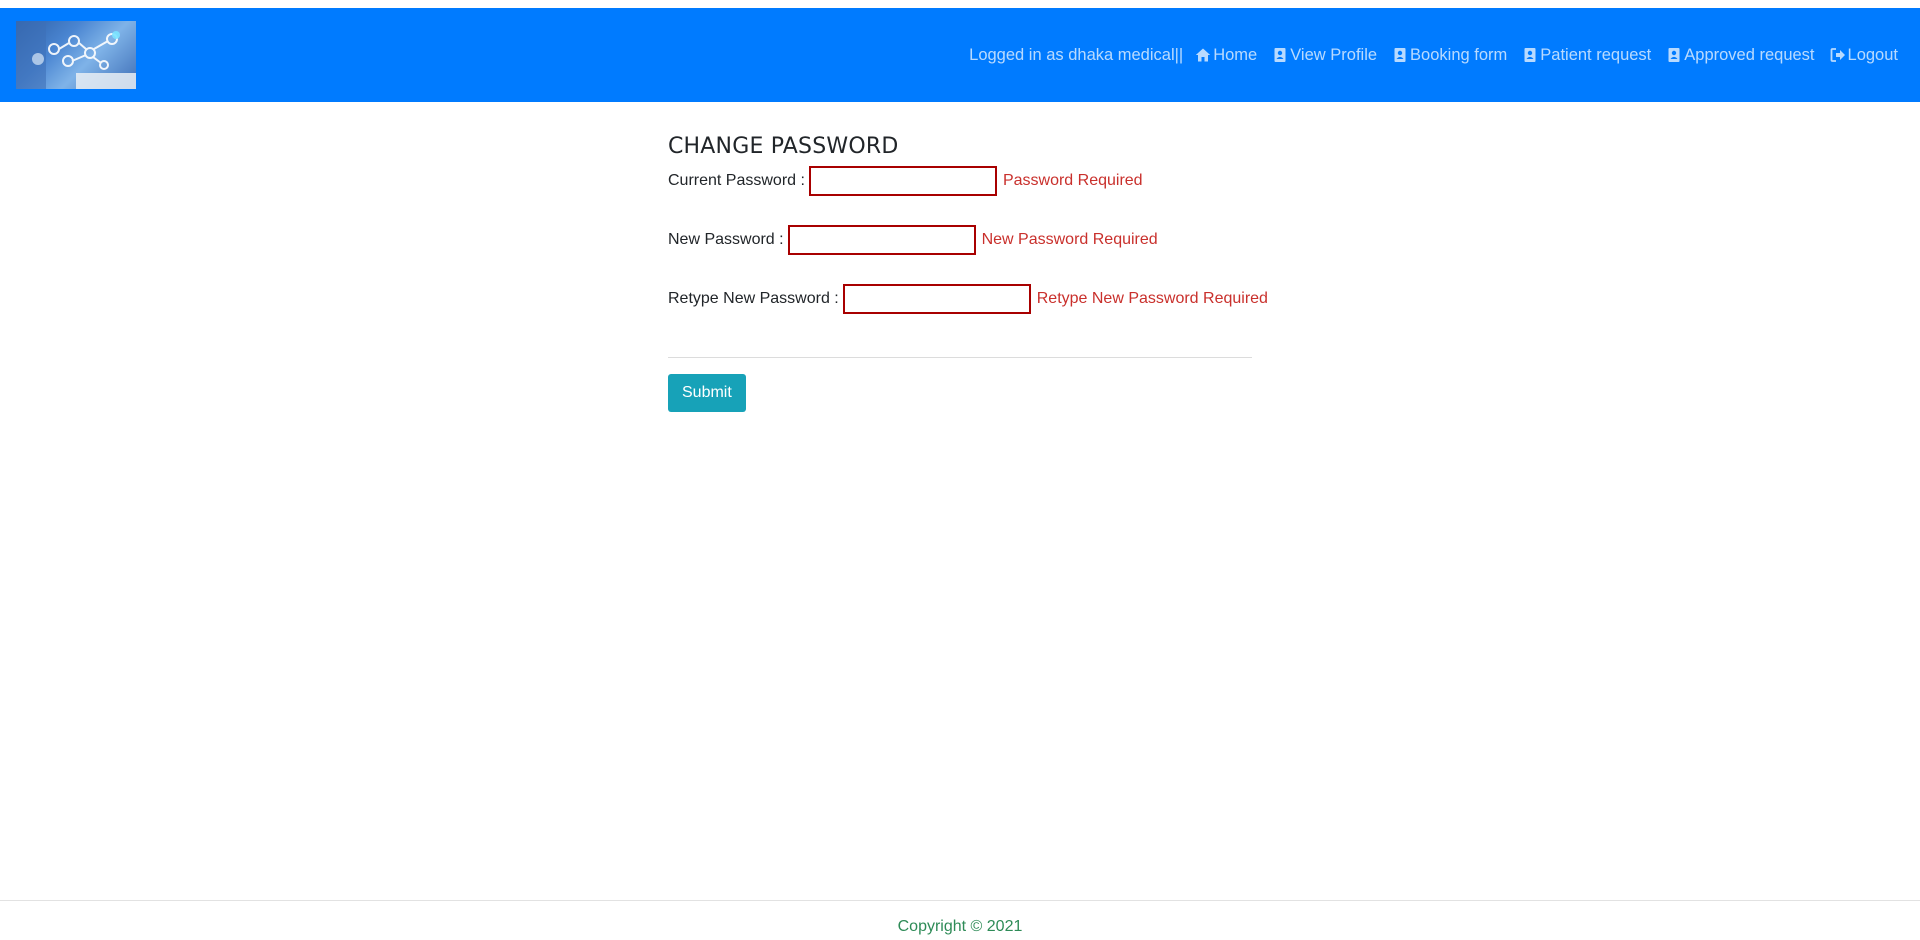 This screenshot has height=940, width=1920. Describe the element at coordinates (1203, 55) in the screenshot. I see `home-icon` at that location.